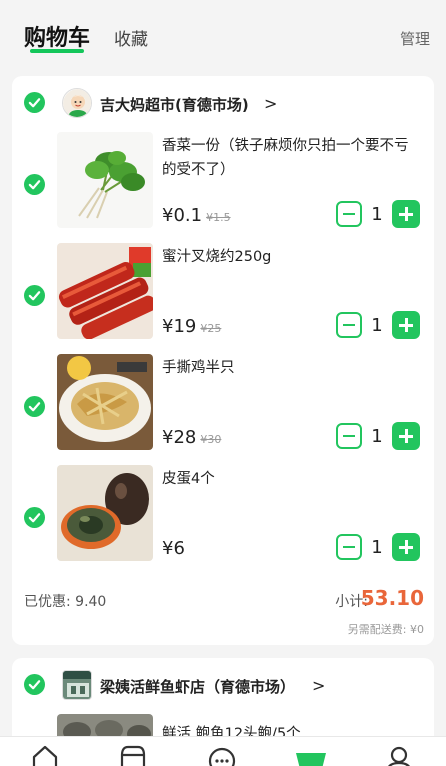 The height and width of the screenshot is (766, 446). Describe the element at coordinates (223, 33) in the screenshot. I see `header: 购物车 收藏 管理` at that location.